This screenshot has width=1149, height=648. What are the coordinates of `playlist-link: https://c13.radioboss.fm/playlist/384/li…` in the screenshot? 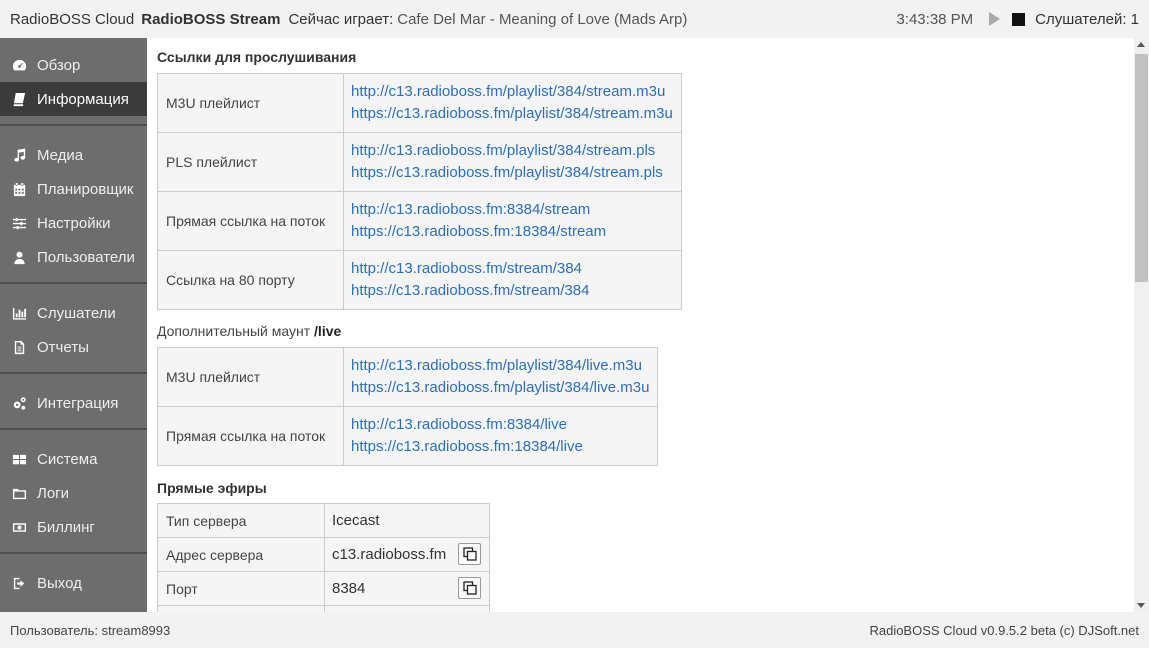 It's located at (500, 388).